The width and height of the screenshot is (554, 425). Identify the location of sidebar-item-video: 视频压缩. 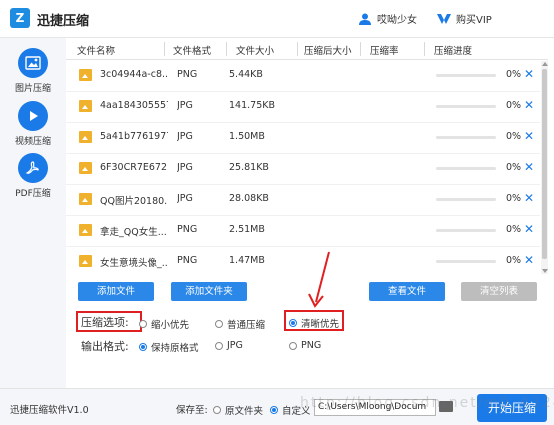
(33, 124).